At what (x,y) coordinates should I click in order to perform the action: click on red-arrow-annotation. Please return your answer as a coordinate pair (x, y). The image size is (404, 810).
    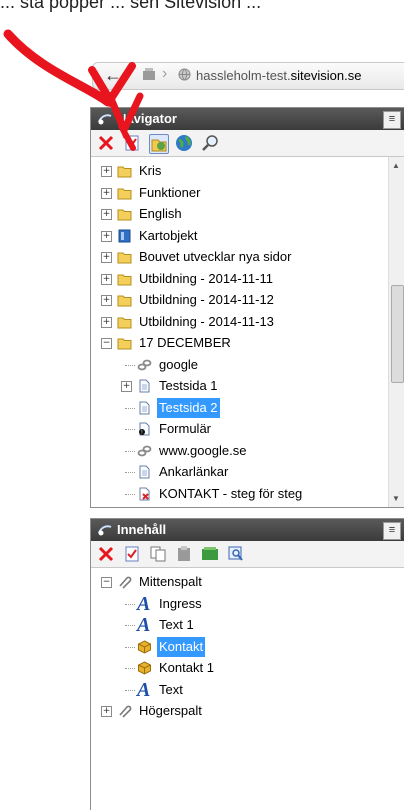
    Looking at the image, I should click on (73, 90).